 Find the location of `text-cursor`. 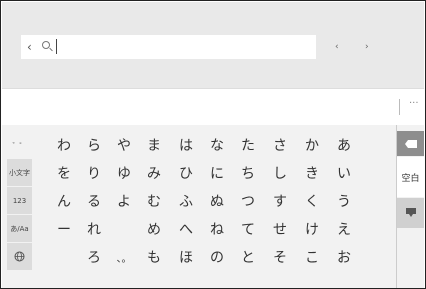

text-cursor is located at coordinates (56, 46).